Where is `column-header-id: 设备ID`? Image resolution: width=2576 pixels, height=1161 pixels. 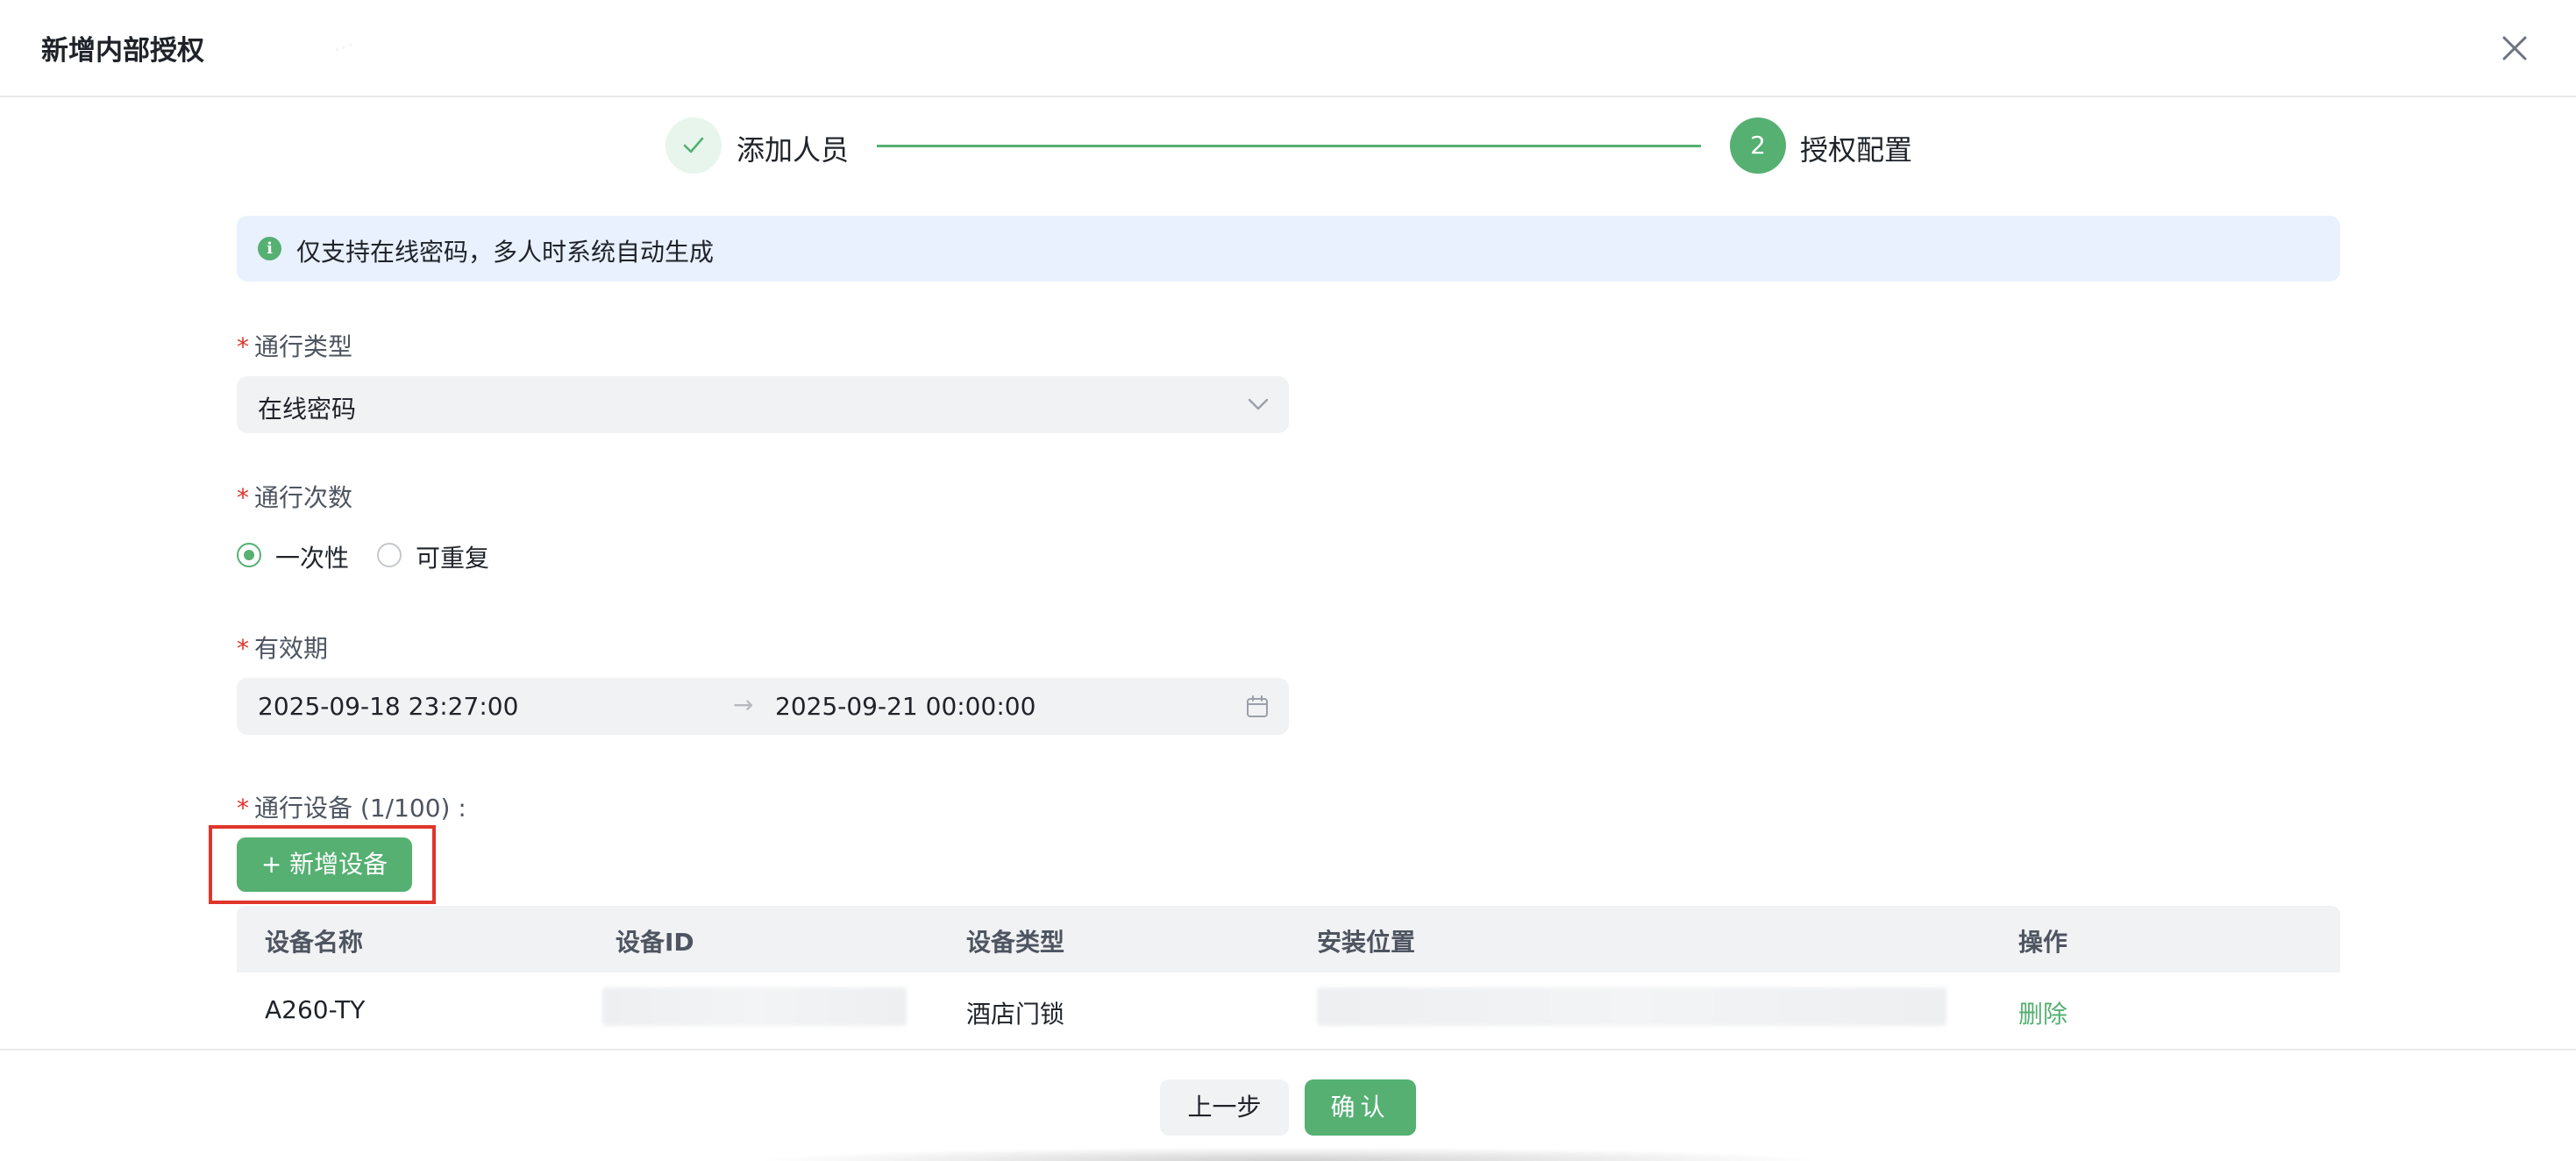
column-header-id: 设备ID is located at coordinates (655, 942).